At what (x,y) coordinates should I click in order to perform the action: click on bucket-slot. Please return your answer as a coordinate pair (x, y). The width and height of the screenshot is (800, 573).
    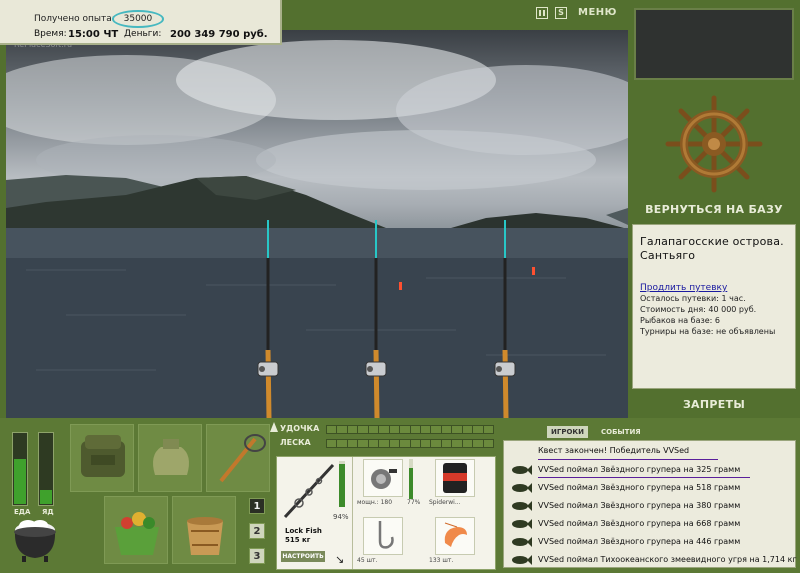
    Looking at the image, I should click on (204, 530).